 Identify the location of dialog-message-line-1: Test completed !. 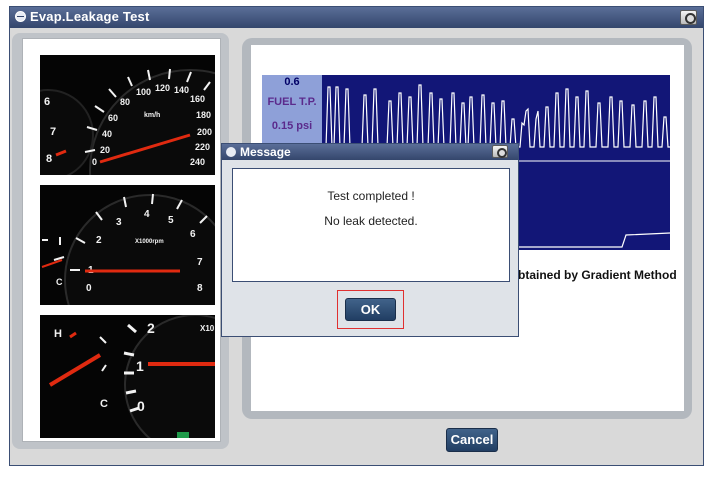
(371, 196).